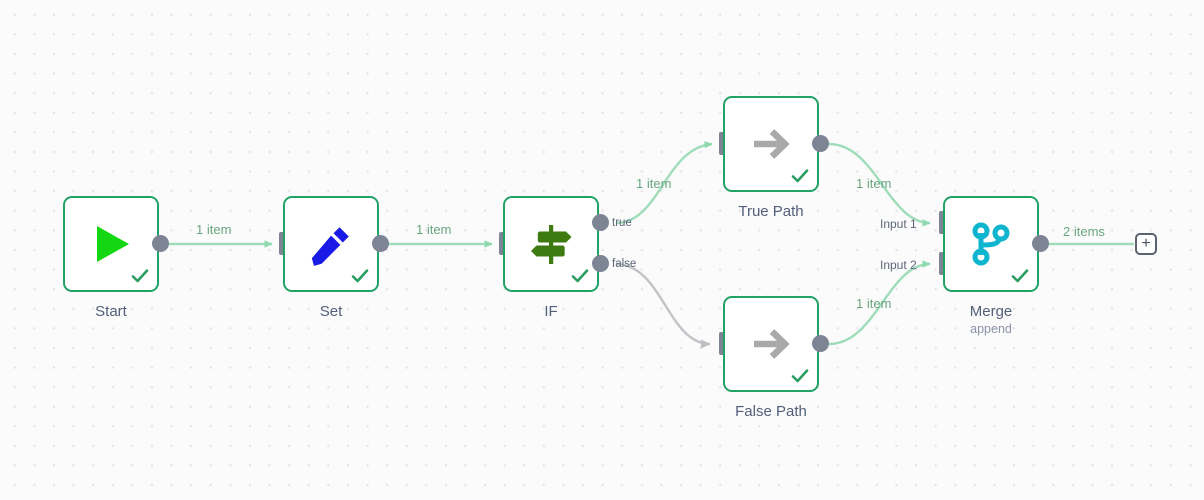  What do you see at coordinates (1146, 244) in the screenshot?
I see `add-node-button: +` at bounding box center [1146, 244].